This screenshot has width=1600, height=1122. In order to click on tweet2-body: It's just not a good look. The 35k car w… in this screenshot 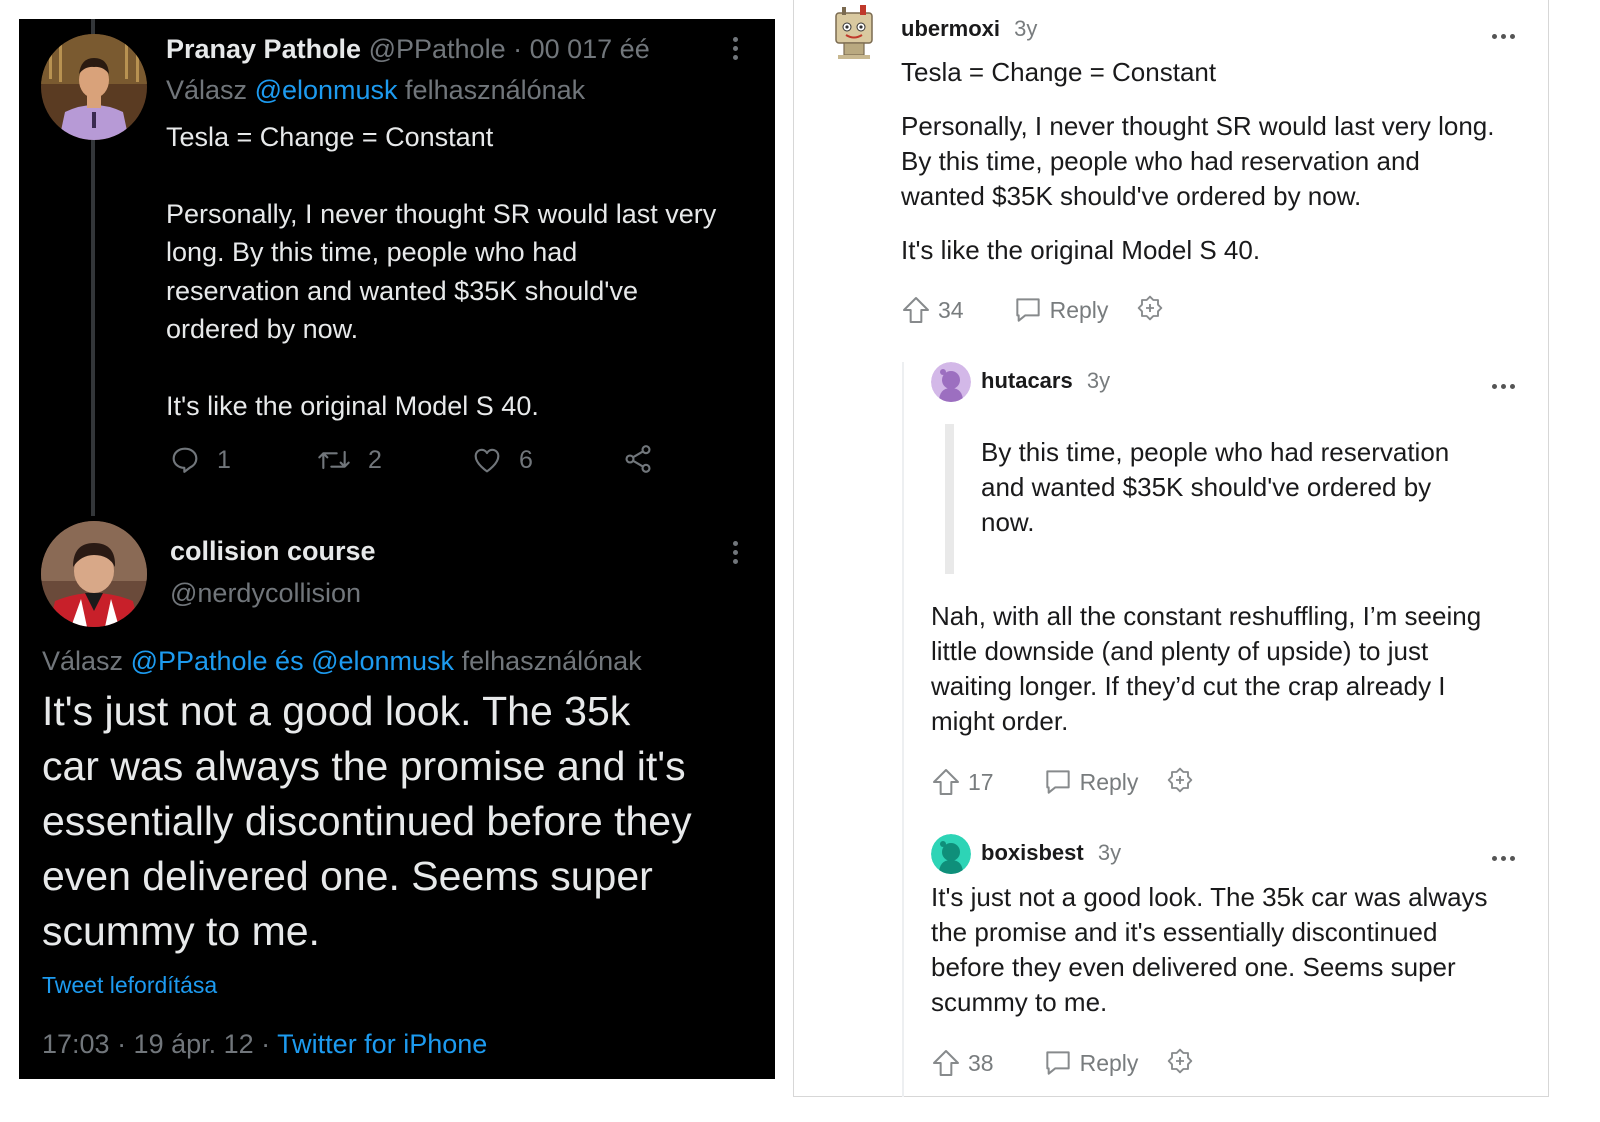, I will do `click(367, 821)`.